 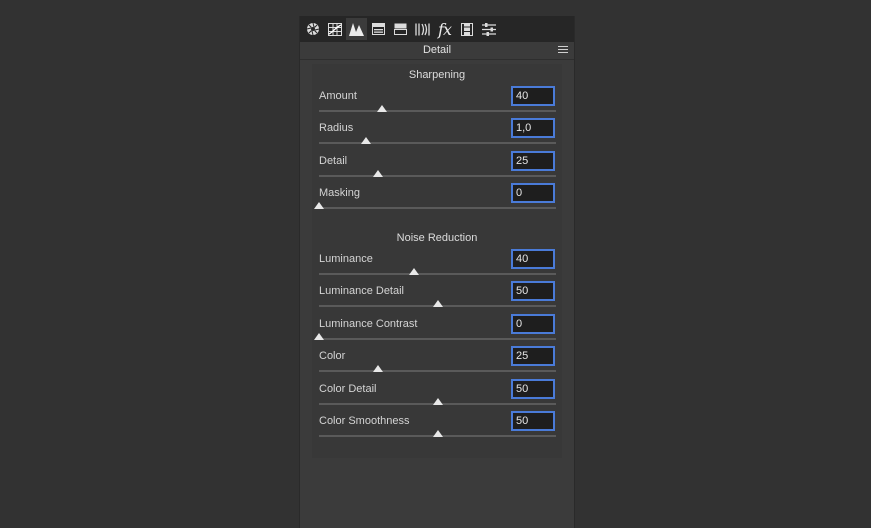 I want to click on tab-camera-calibration, so click(x=466, y=29).